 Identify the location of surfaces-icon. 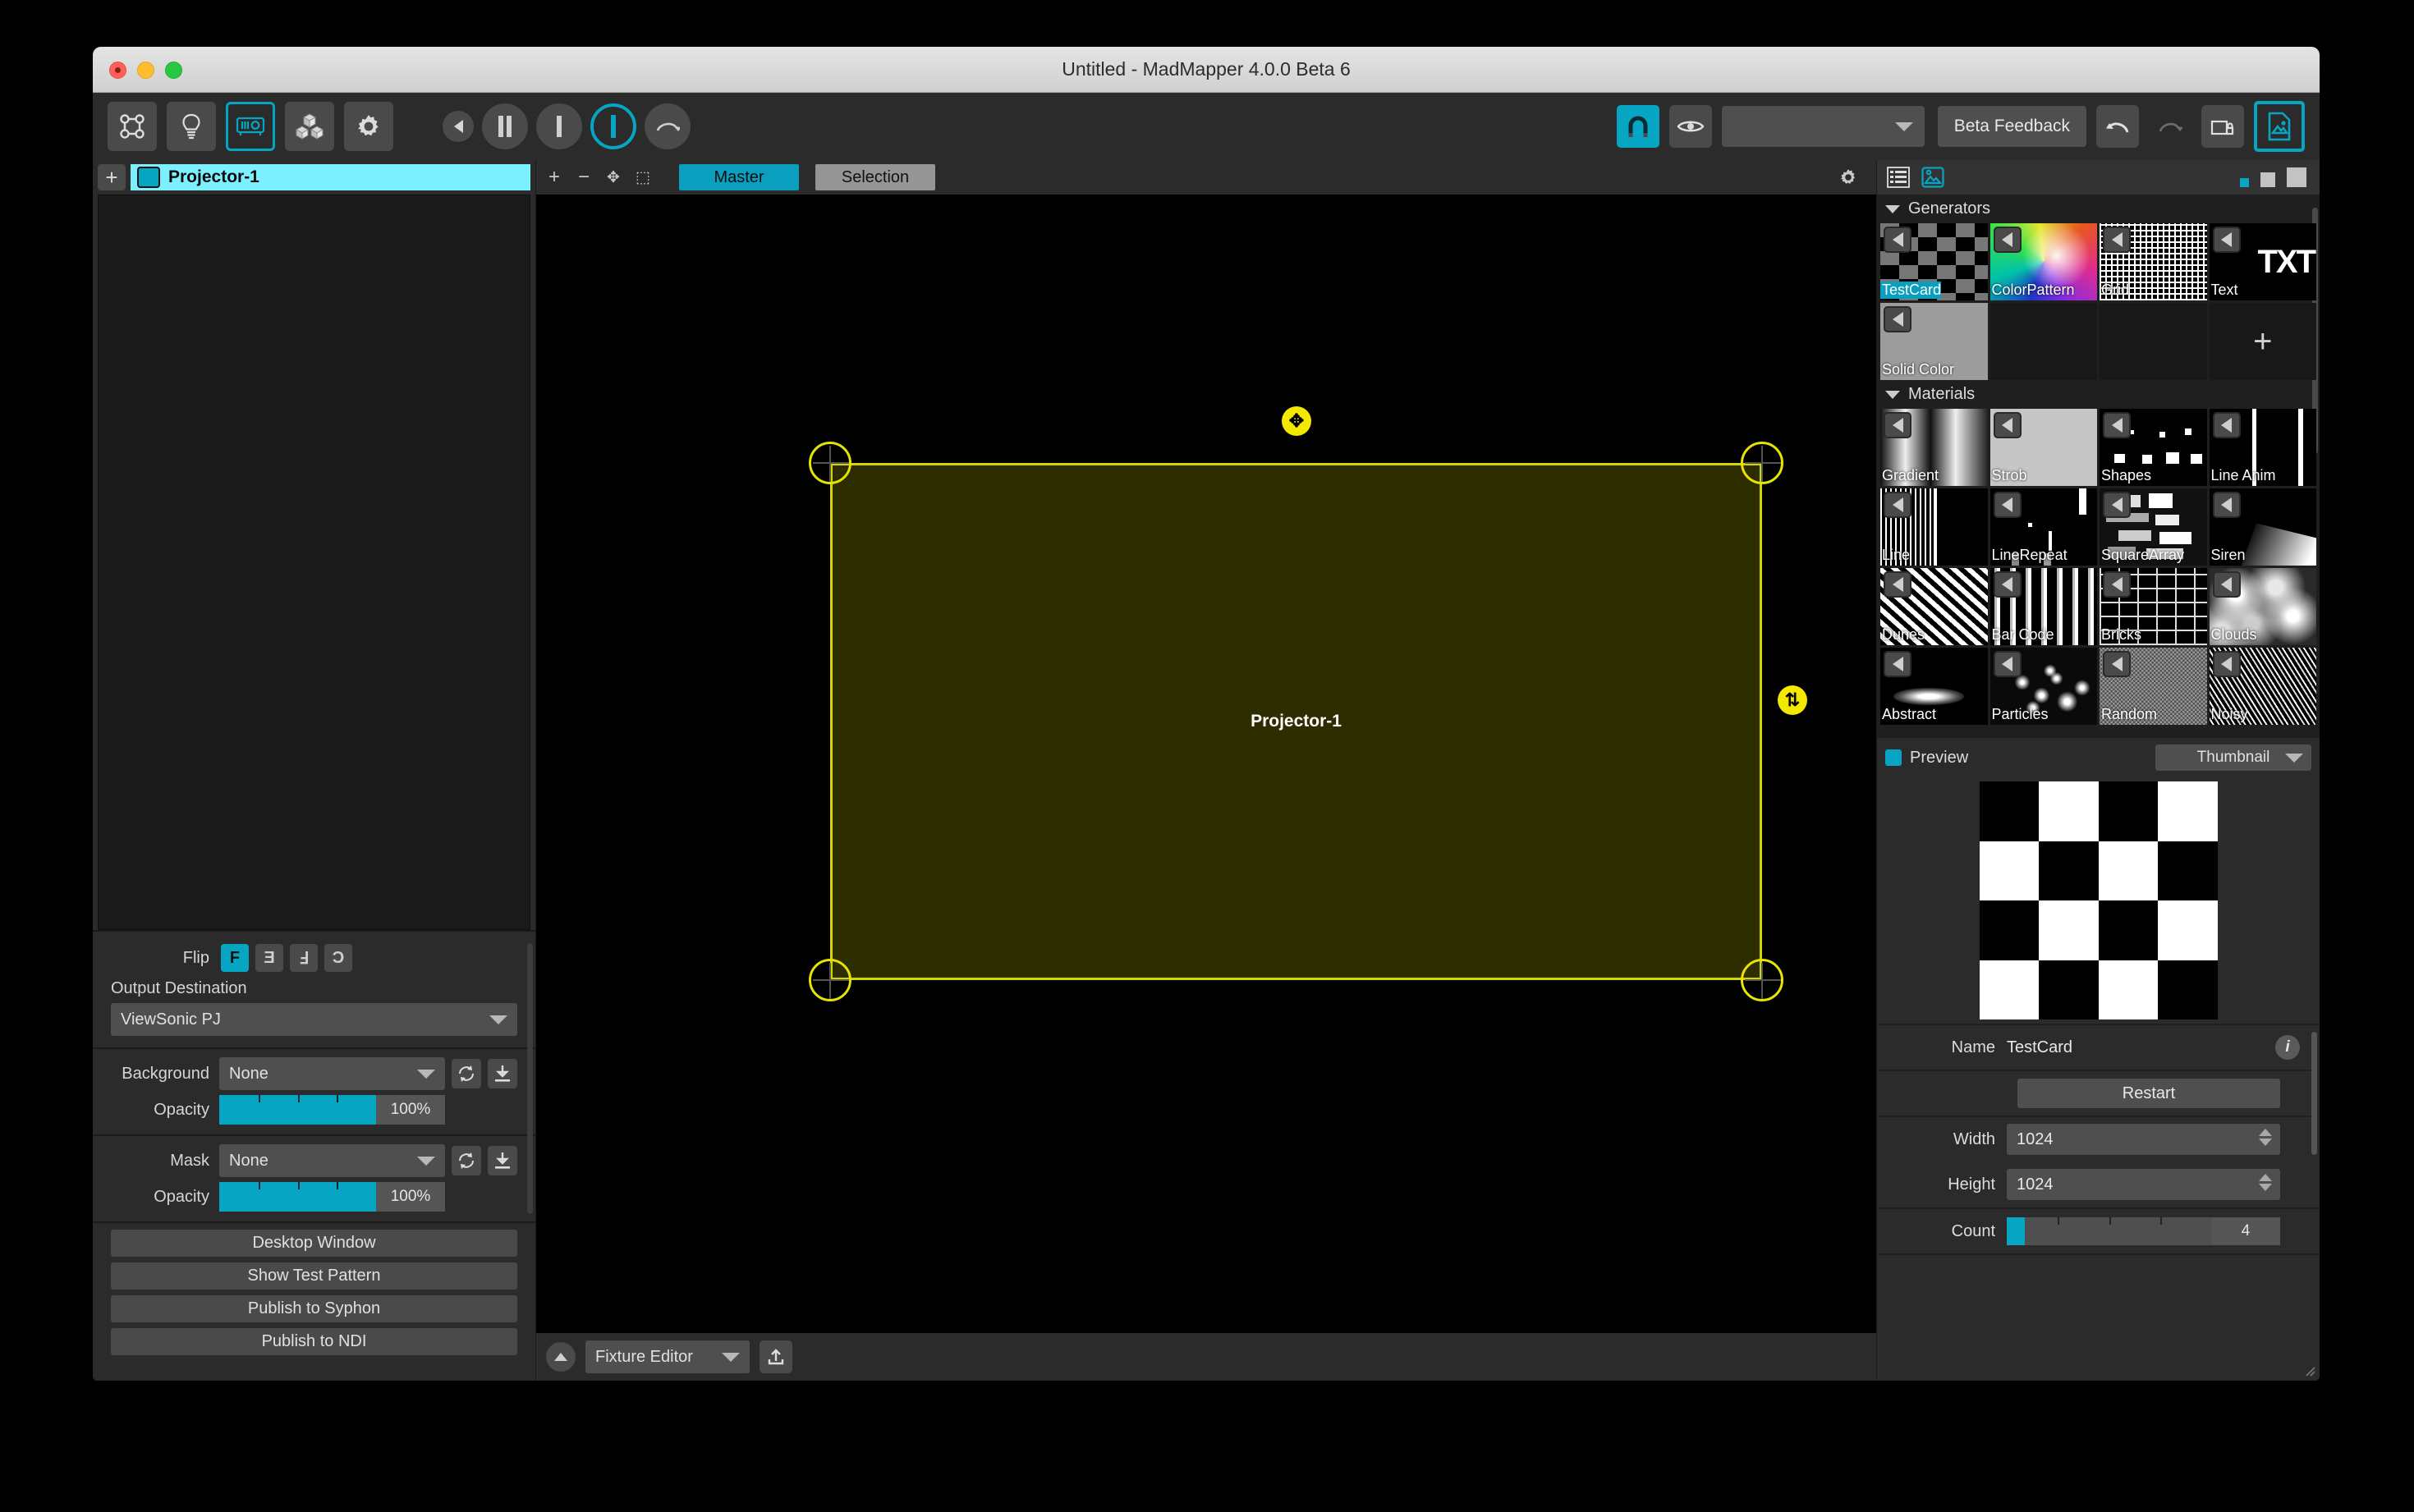
(133, 126).